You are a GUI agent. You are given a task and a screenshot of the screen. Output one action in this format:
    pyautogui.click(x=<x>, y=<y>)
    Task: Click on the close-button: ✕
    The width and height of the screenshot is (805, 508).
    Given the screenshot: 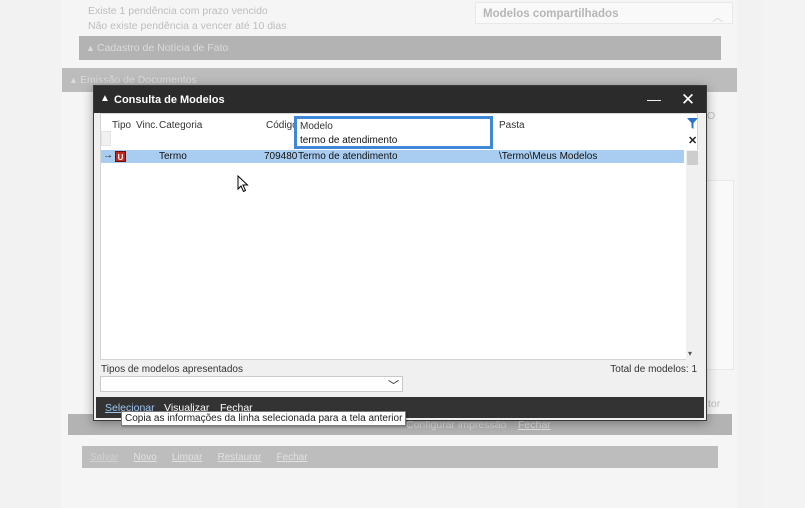 What is the action you would take?
    pyautogui.click(x=688, y=99)
    